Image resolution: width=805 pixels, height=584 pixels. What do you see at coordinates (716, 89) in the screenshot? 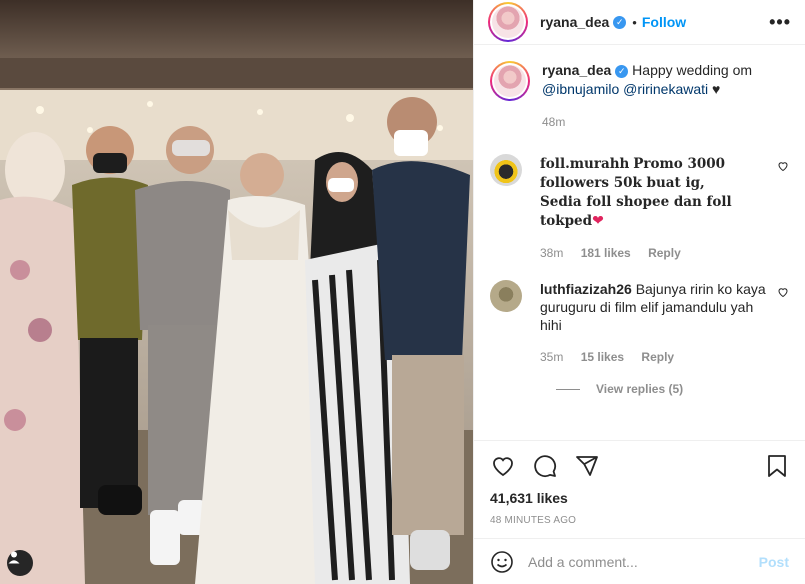
I see `heart-emoji: ♥` at bounding box center [716, 89].